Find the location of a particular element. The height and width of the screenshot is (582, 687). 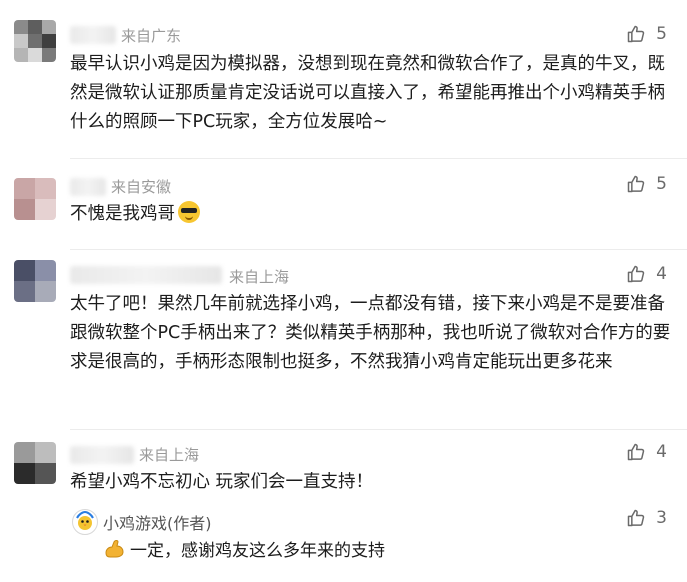

chick-logo-icon is located at coordinates (85, 521).